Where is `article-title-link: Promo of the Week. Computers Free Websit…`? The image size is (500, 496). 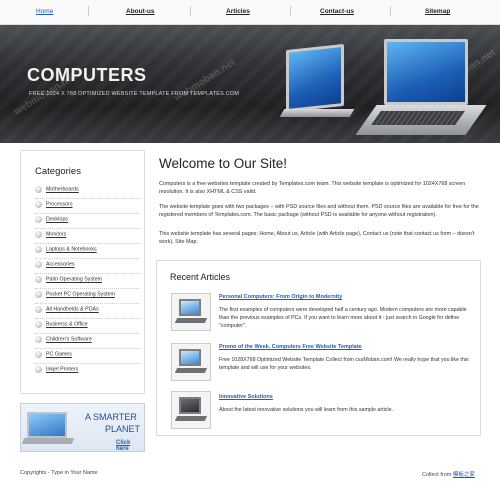 article-title-link: Promo of the Week. Computers Free Websit… is located at coordinates (290, 347).